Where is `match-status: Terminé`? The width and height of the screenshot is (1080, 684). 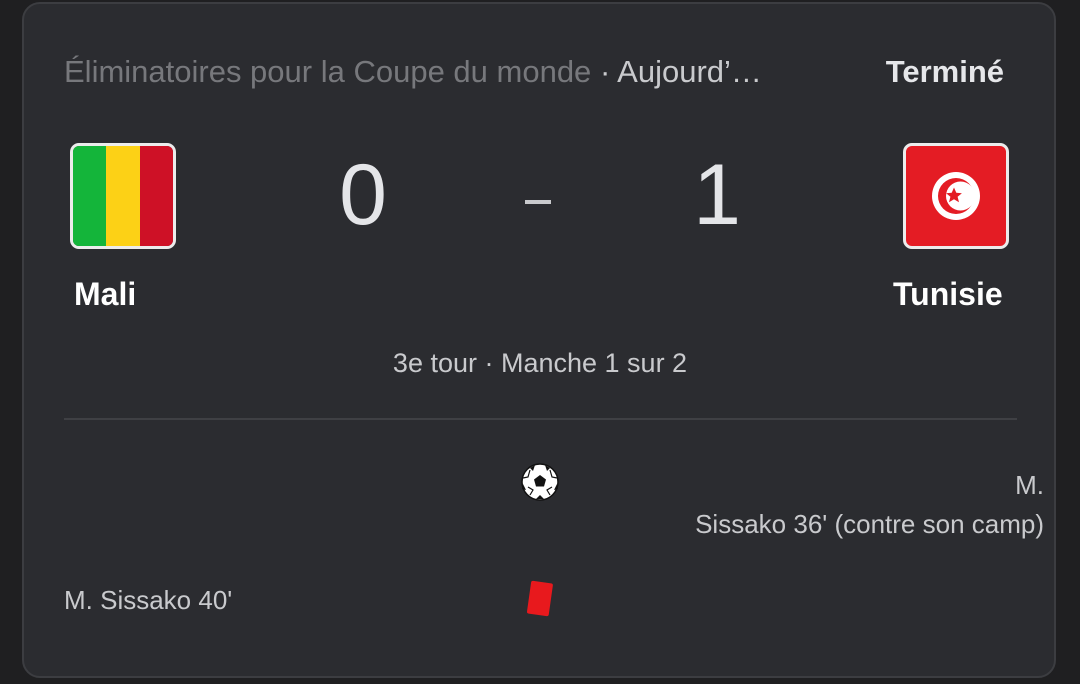
match-status: Terminé is located at coordinates (944, 71).